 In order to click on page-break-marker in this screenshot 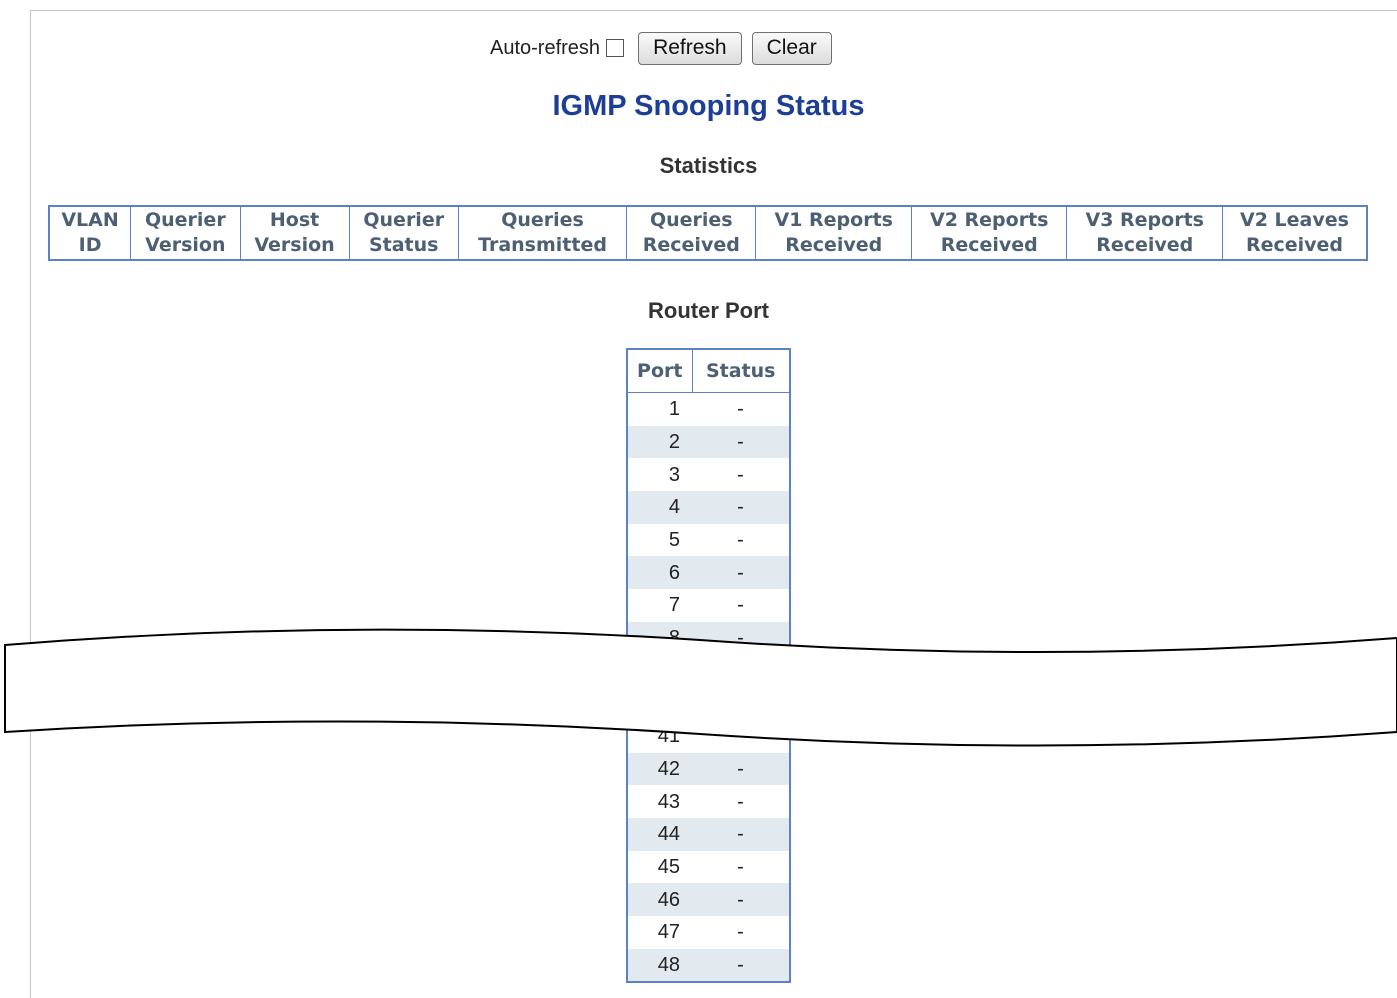, I will do `click(700, 687)`.